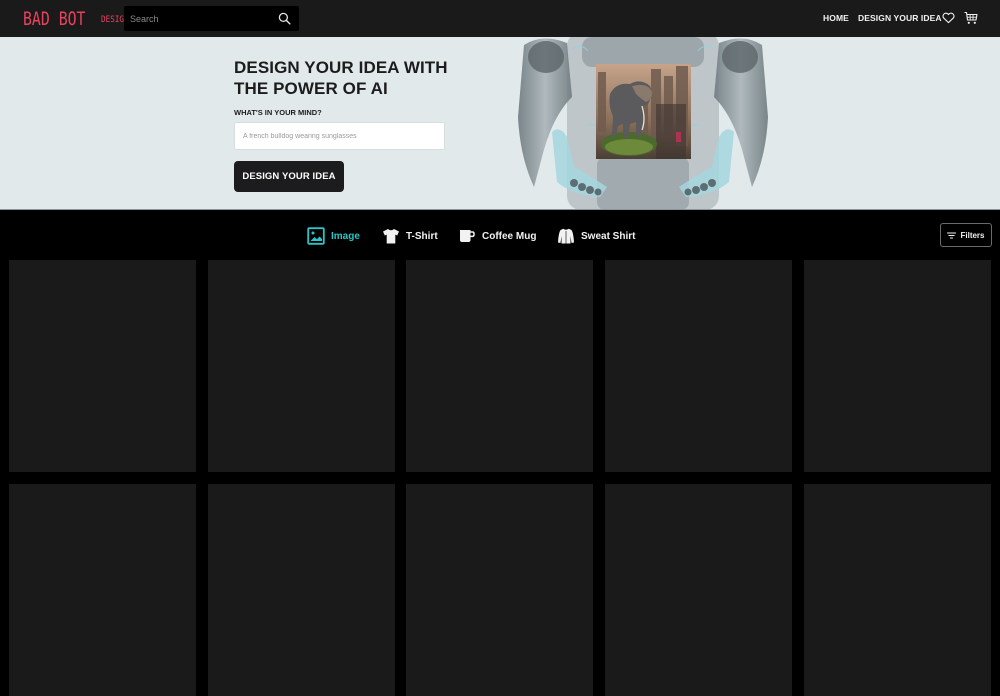 This screenshot has width=1000, height=696. I want to click on filters-button: Filters, so click(966, 235).